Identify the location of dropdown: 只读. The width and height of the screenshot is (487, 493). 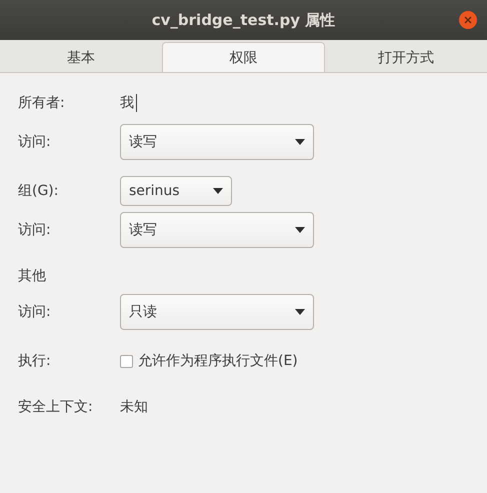
(217, 312).